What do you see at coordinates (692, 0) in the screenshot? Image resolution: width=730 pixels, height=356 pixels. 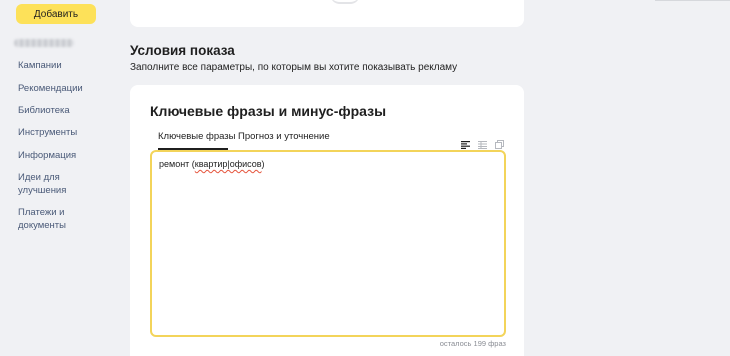 I see `divider` at bounding box center [692, 0].